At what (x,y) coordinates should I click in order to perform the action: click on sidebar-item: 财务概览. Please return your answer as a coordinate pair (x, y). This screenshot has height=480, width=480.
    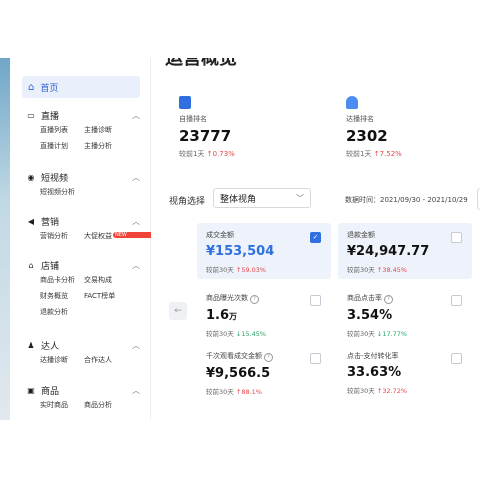
    Looking at the image, I should click on (62, 296).